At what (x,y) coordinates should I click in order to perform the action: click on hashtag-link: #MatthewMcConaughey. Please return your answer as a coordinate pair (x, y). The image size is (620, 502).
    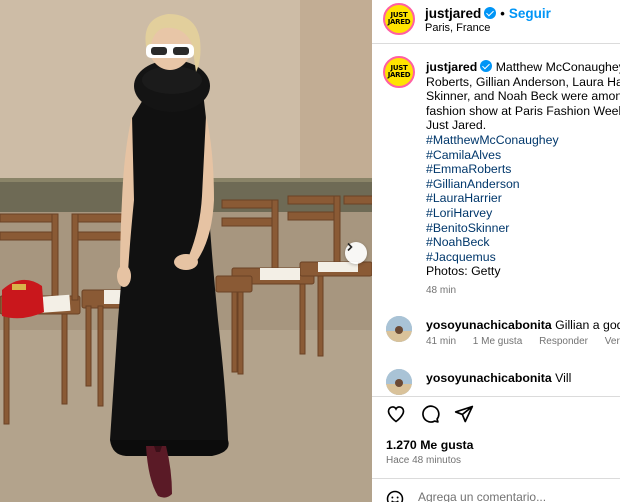
    Looking at the image, I should click on (523, 140).